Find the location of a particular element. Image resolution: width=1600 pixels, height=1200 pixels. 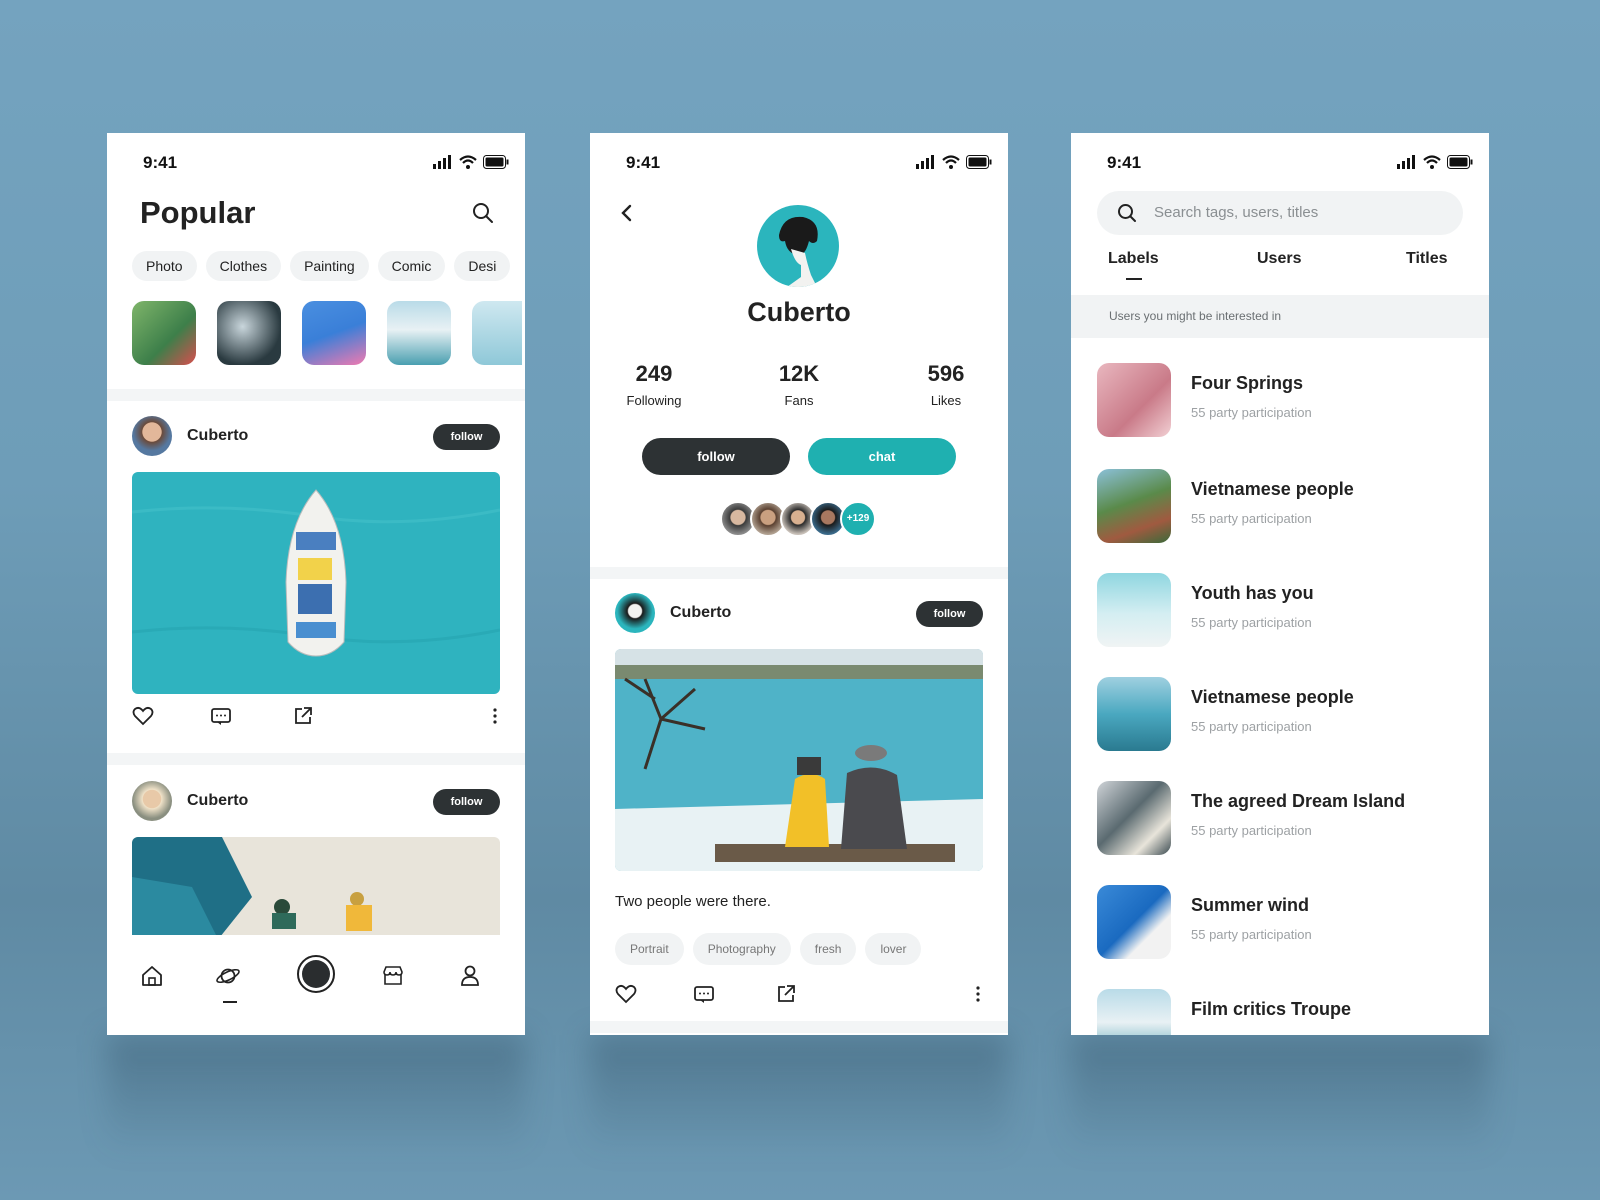

wifi-icon is located at coordinates (1432, 162).